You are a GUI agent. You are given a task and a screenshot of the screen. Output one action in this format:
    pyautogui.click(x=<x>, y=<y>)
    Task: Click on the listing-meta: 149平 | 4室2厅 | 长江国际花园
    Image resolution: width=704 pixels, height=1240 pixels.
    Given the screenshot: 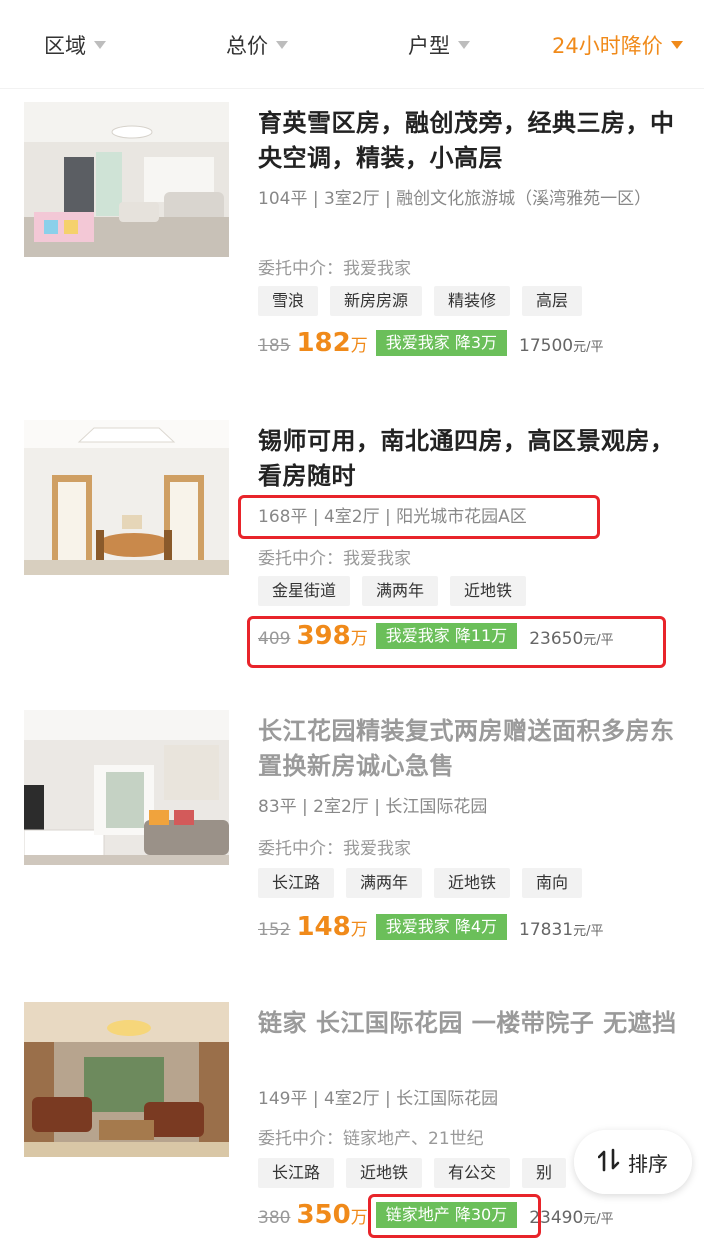 What is the action you would take?
    pyautogui.click(x=378, y=1099)
    